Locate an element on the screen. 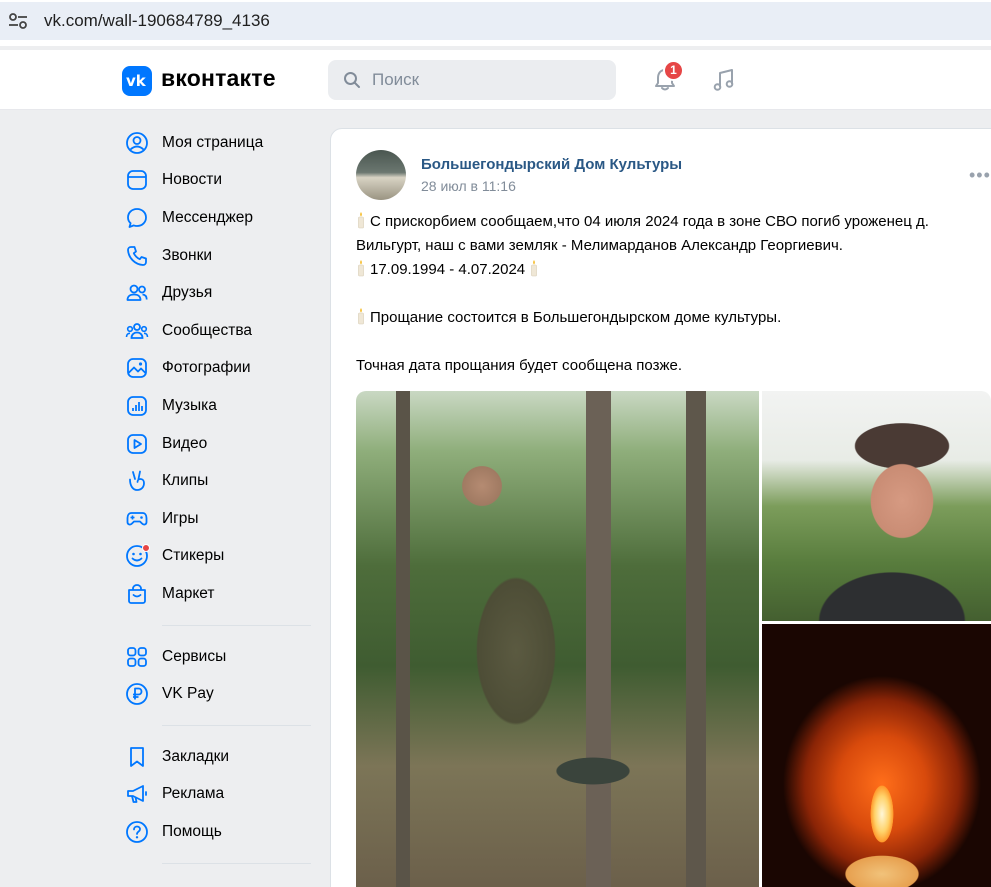 The height and width of the screenshot is (887, 991). post-more-menu-icon: ••• is located at coordinates (980, 175).